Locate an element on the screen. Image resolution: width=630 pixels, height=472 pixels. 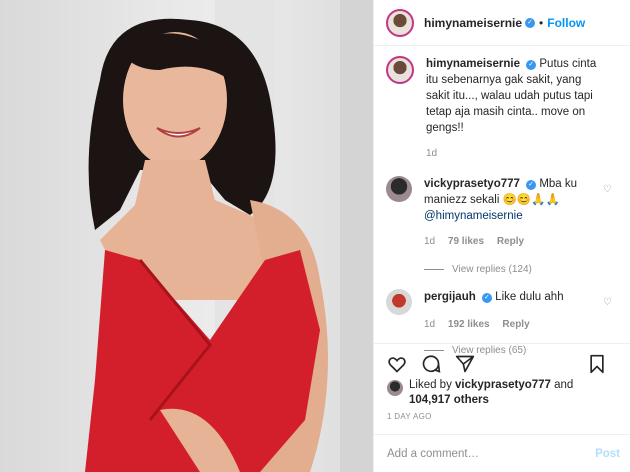
caption-avatar is located at coordinates (400, 70).